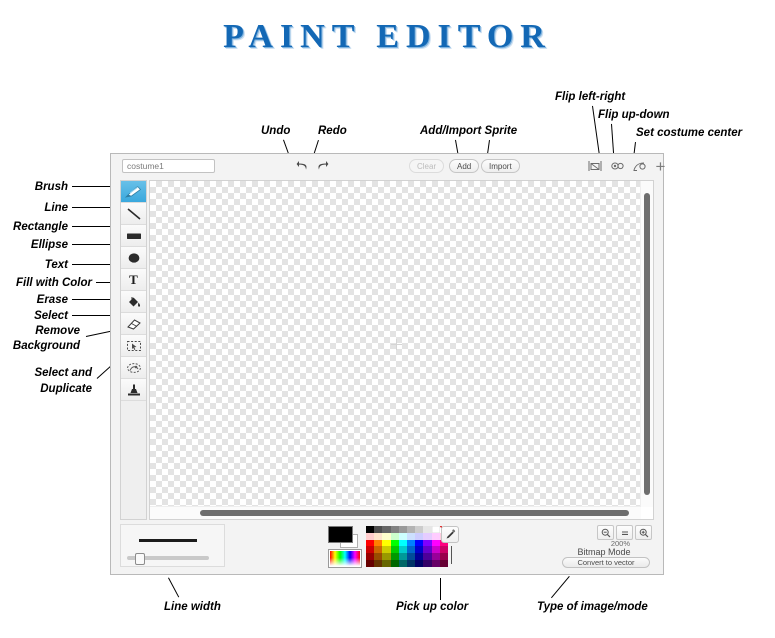  What do you see at coordinates (133, 324) in the screenshot?
I see `tool-erase` at bounding box center [133, 324].